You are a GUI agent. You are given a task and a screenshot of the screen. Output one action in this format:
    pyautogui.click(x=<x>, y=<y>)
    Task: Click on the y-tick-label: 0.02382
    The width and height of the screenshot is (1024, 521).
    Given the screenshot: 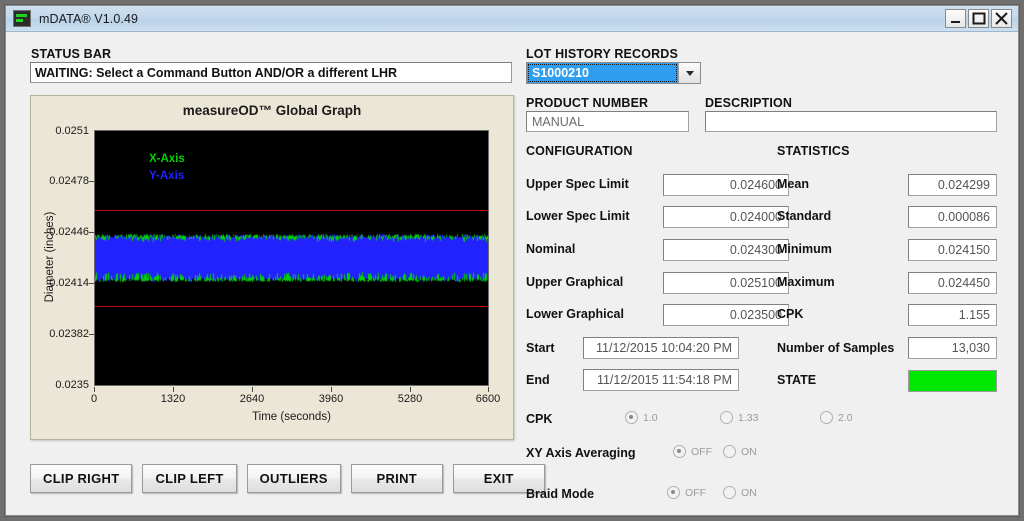 What is the action you would take?
    pyautogui.click(x=69, y=334)
    